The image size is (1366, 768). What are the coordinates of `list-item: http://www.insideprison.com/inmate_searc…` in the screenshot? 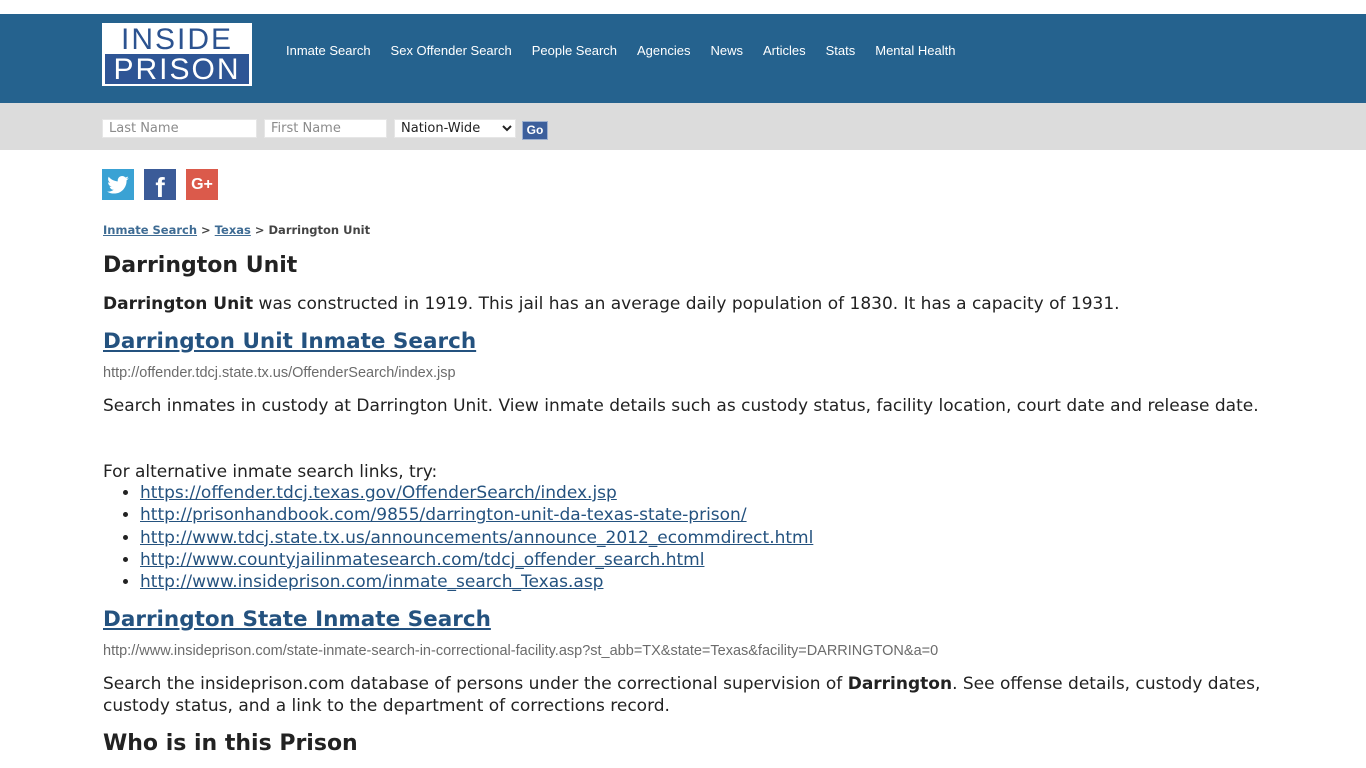 It's located at (476, 582).